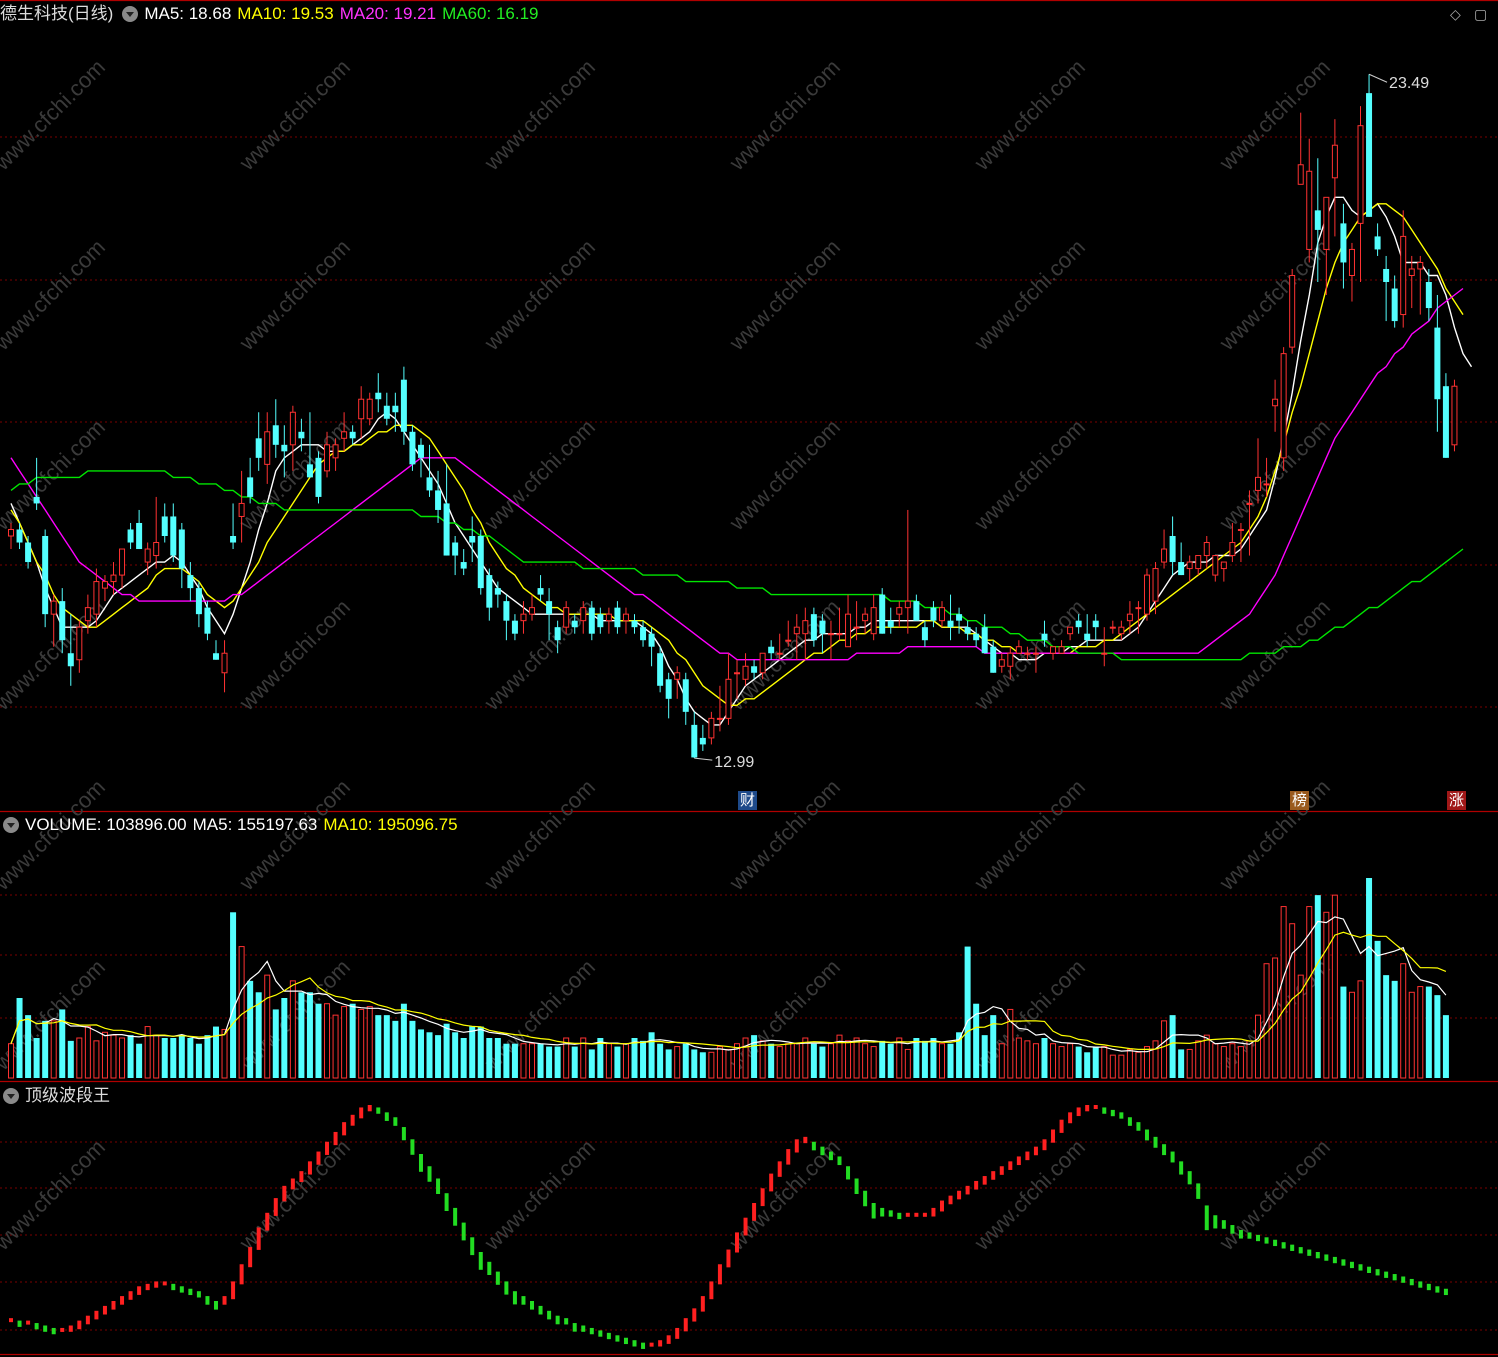  What do you see at coordinates (11, 1095) in the screenshot?
I see `indicator-dropdown-icon` at bounding box center [11, 1095].